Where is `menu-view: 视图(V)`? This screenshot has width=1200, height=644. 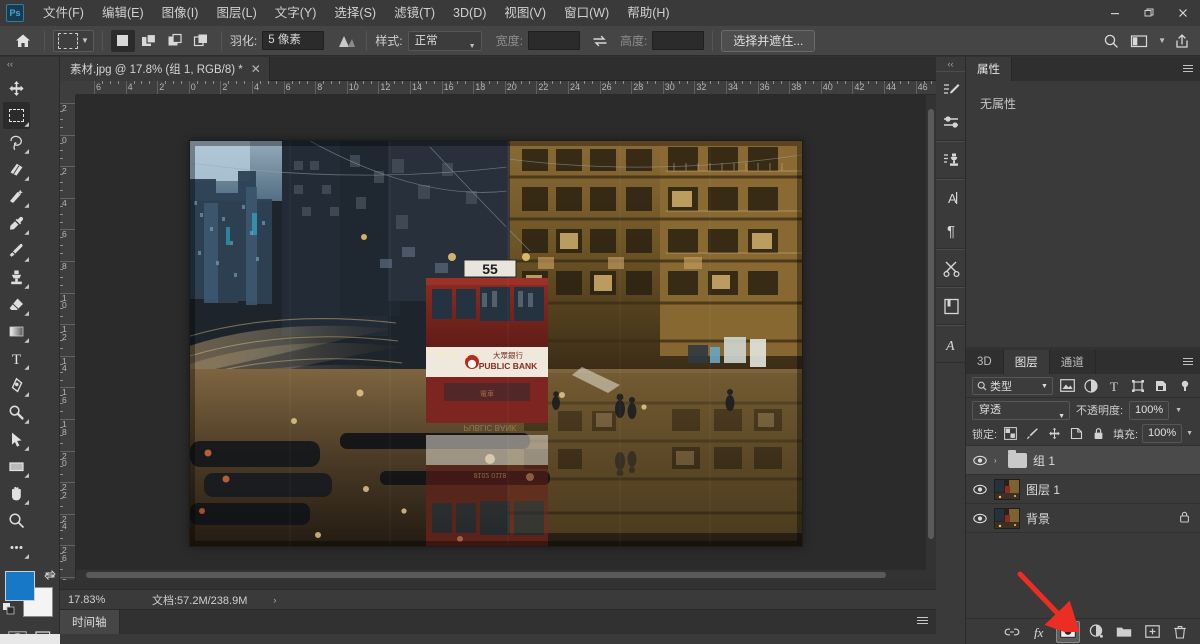 menu-view: 视图(V) is located at coordinates (525, 13).